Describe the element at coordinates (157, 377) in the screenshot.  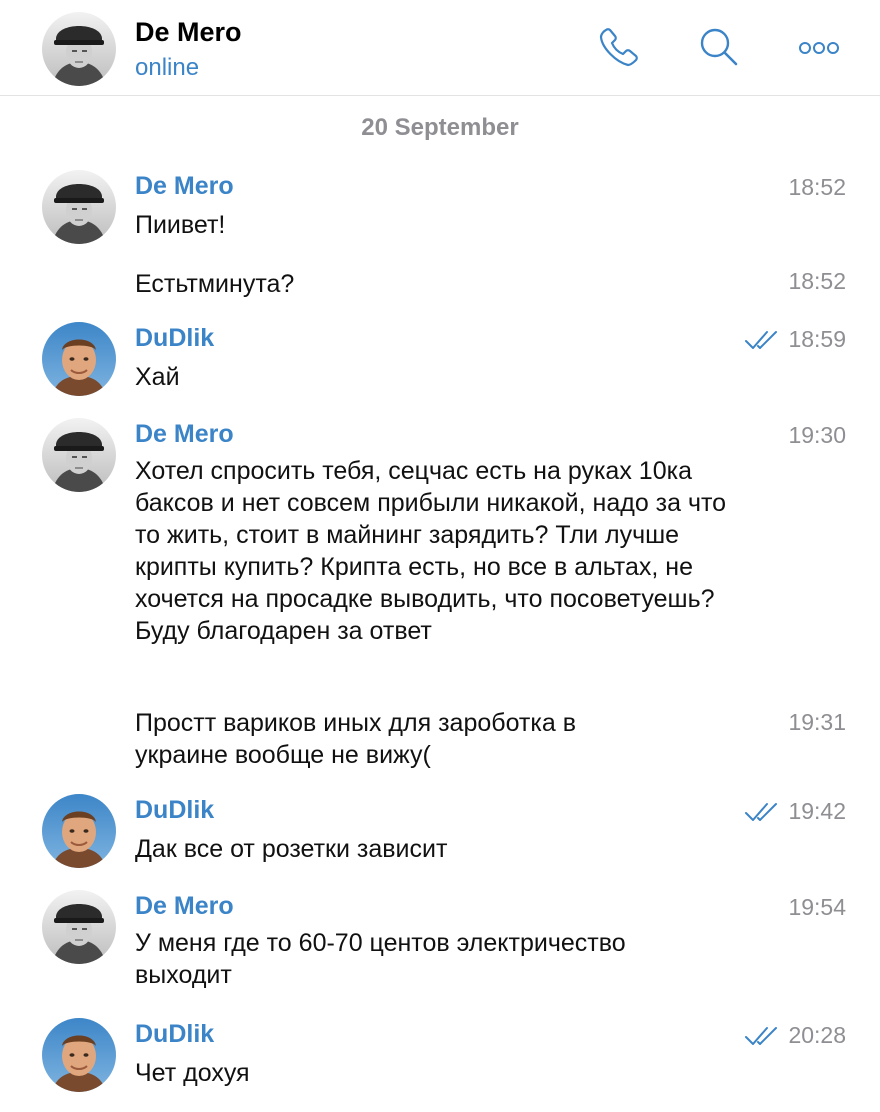
I see `message-text: Хай` at that location.